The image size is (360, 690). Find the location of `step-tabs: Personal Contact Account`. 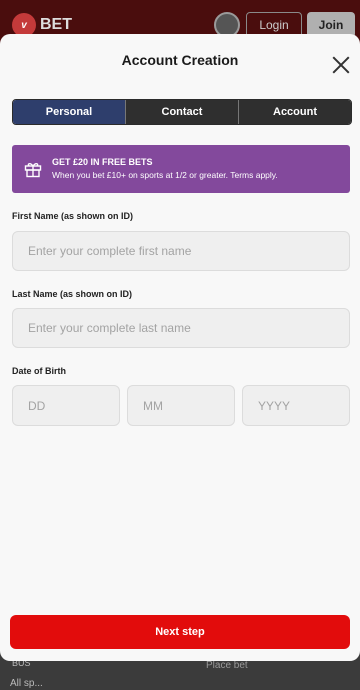

step-tabs: Personal Contact Account is located at coordinates (182, 112).